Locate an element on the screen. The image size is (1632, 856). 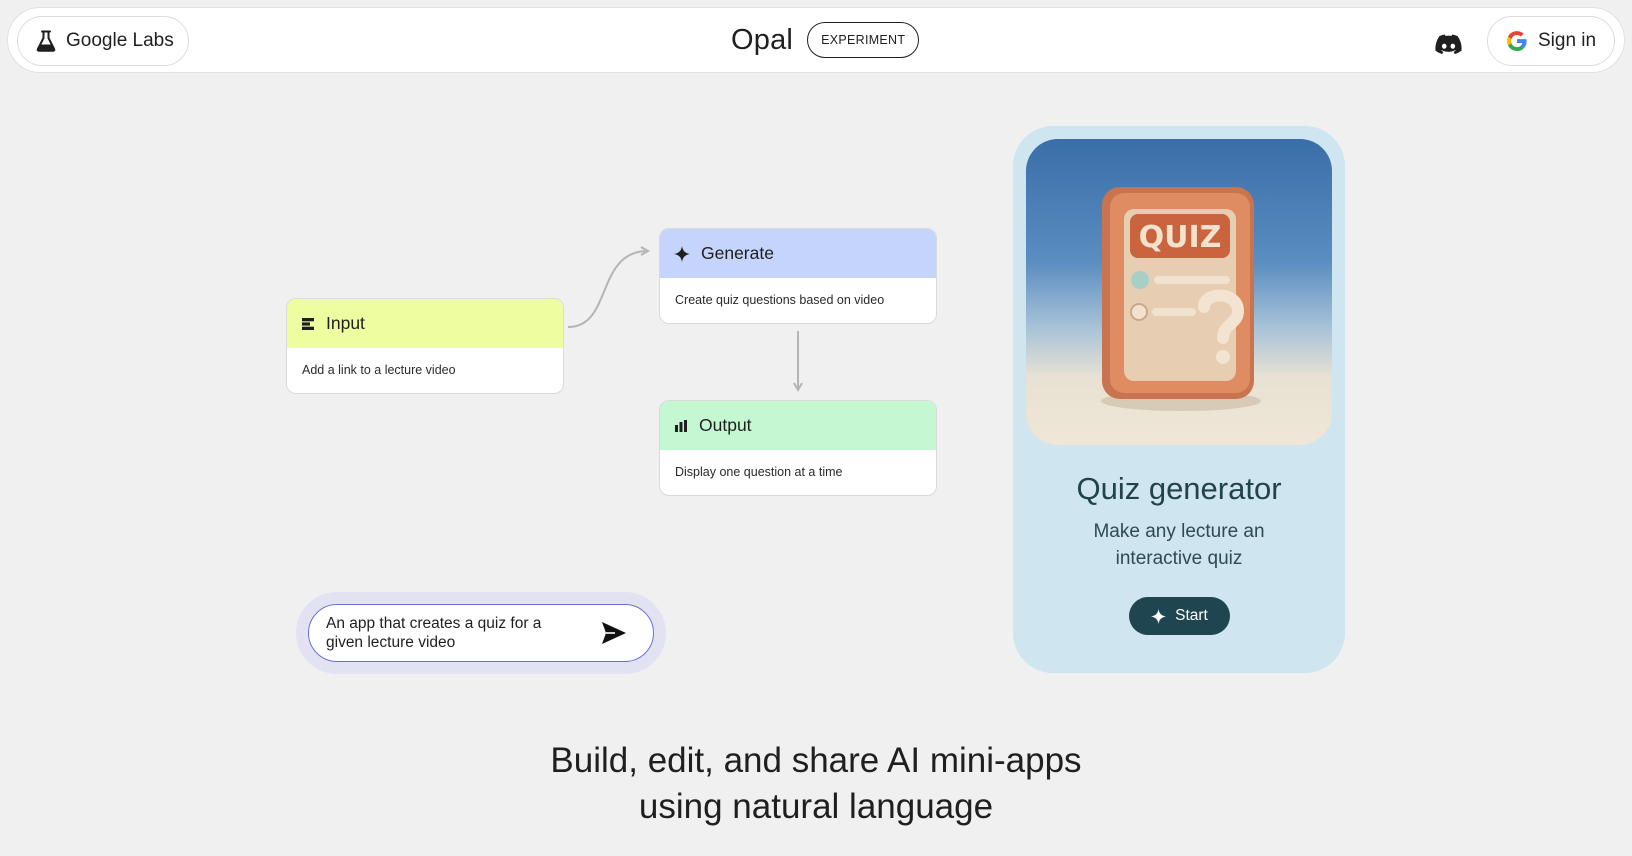
send-icon is located at coordinates (614, 633).